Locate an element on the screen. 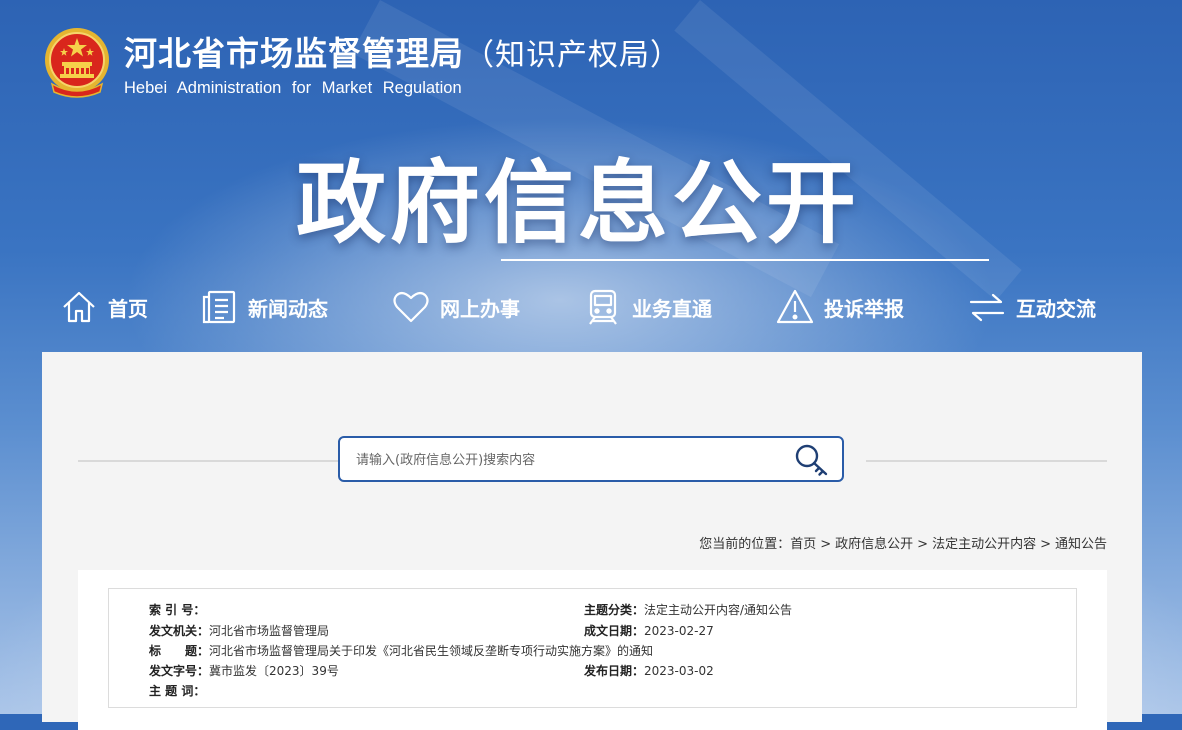 The height and width of the screenshot is (730, 1182). search-key-icon is located at coordinates (811, 460).